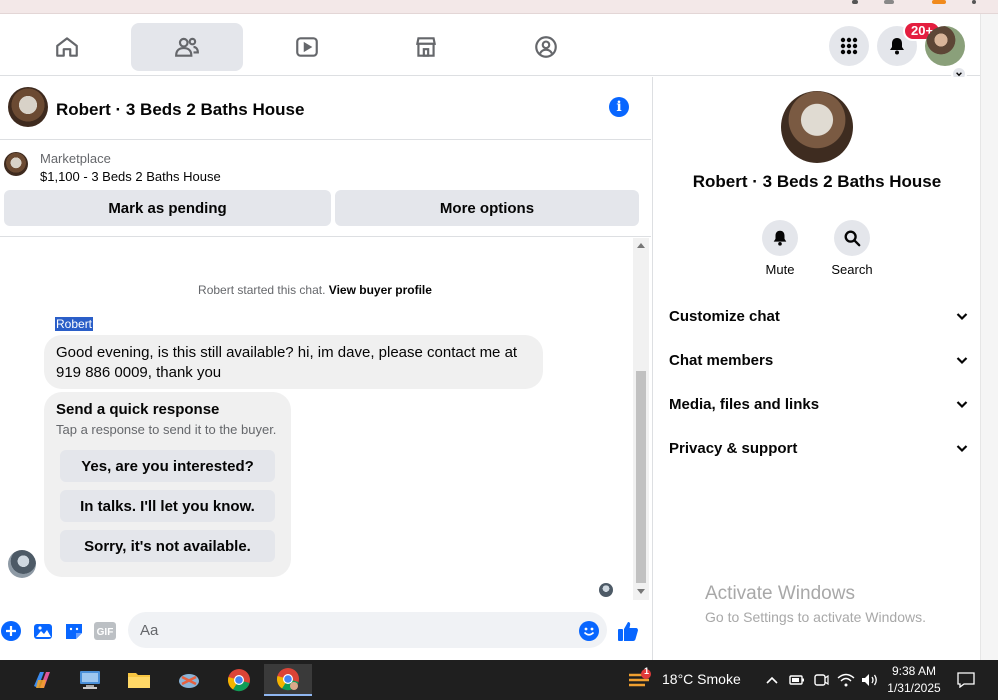  Describe the element at coordinates (914, 688) in the screenshot. I see `clock-date: 1/31/2025` at that location.